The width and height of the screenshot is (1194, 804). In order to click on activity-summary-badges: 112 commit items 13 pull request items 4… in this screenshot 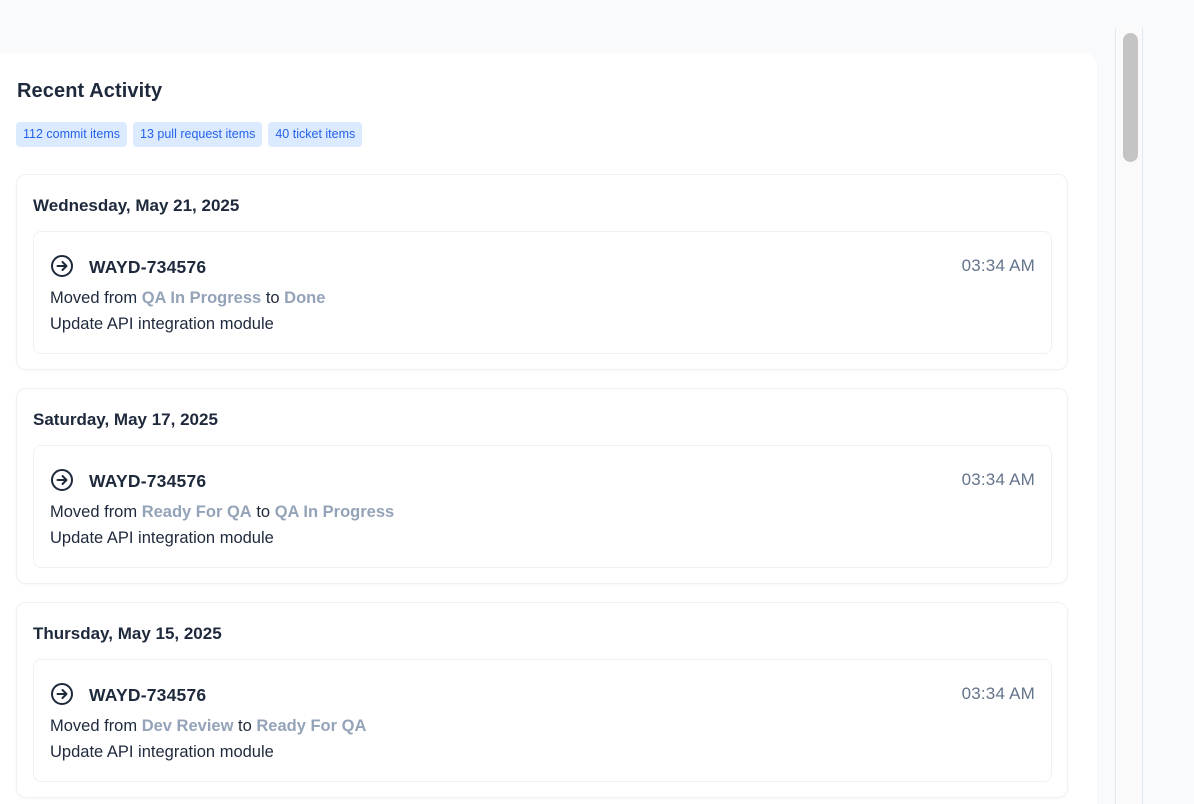, I will do `click(189, 134)`.